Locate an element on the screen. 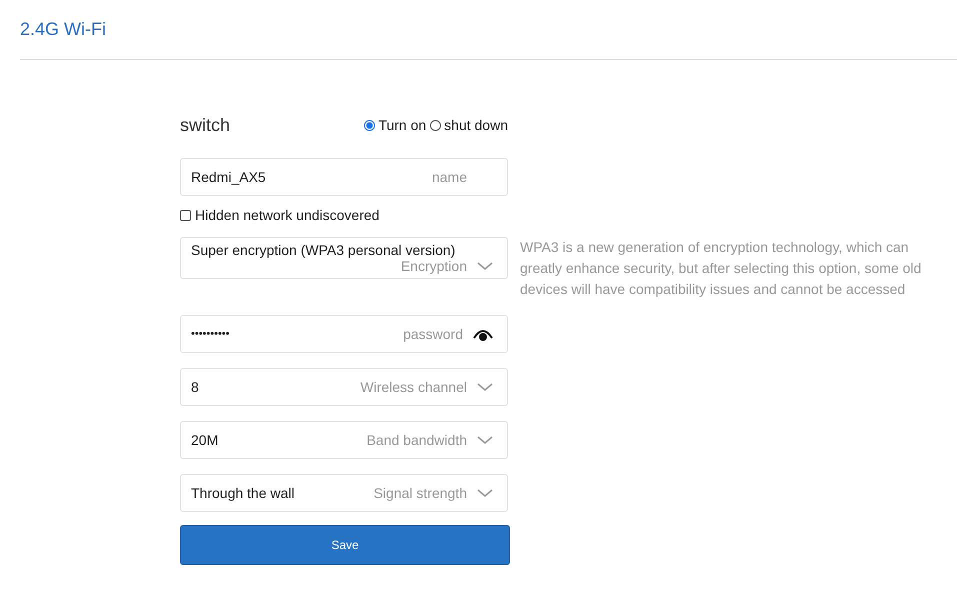 The height and width of the screenshot is (606, 957). save-button: Save is located at coordinates (345, 545).